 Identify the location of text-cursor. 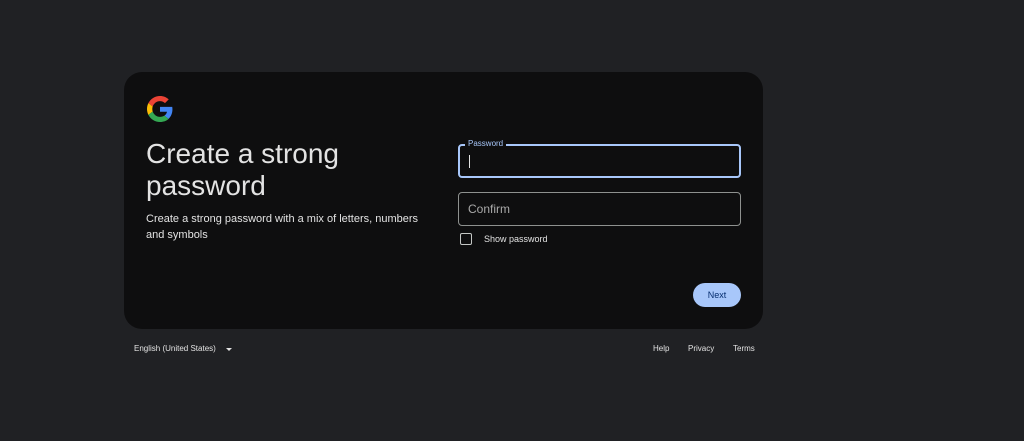
(469, 161).